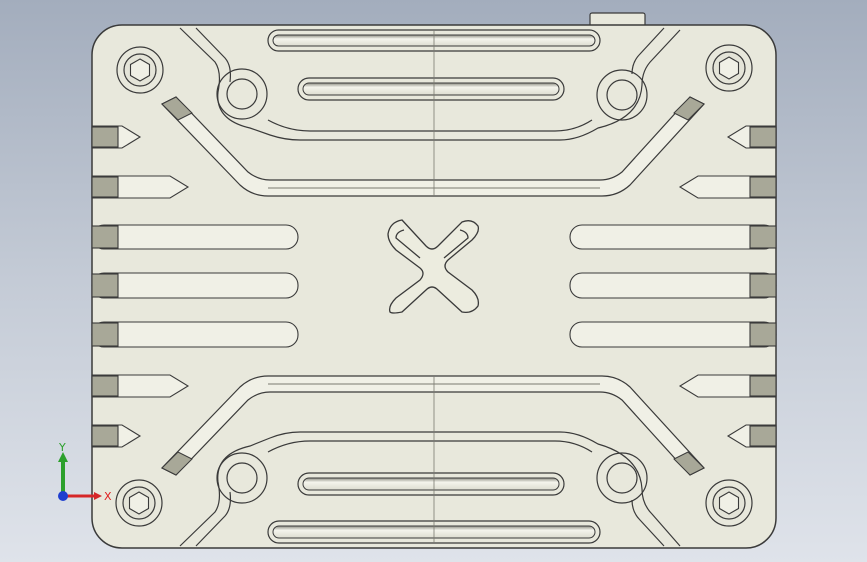 The height and width of the screenshot is (562, 867). I want to click on screw-bottom-left-icon, so click(139, 503).